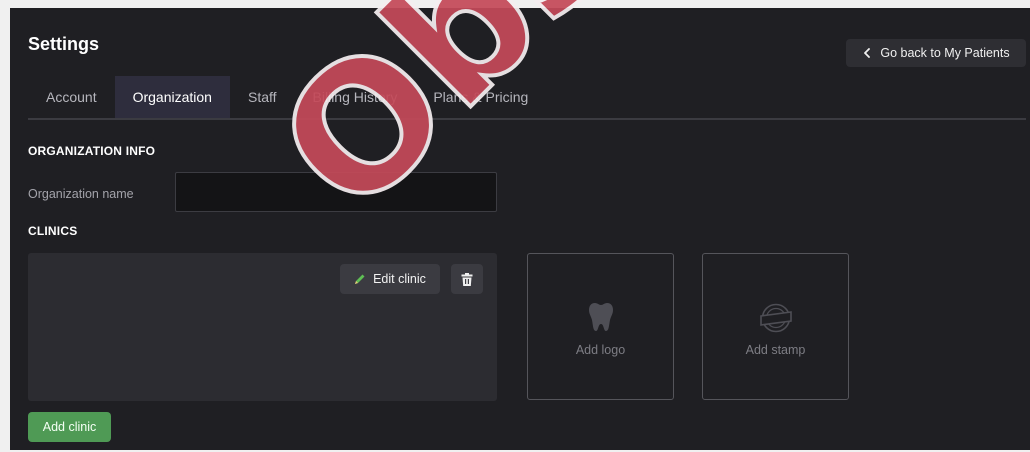  I want to click on organization-name-input, so click(336, 192).